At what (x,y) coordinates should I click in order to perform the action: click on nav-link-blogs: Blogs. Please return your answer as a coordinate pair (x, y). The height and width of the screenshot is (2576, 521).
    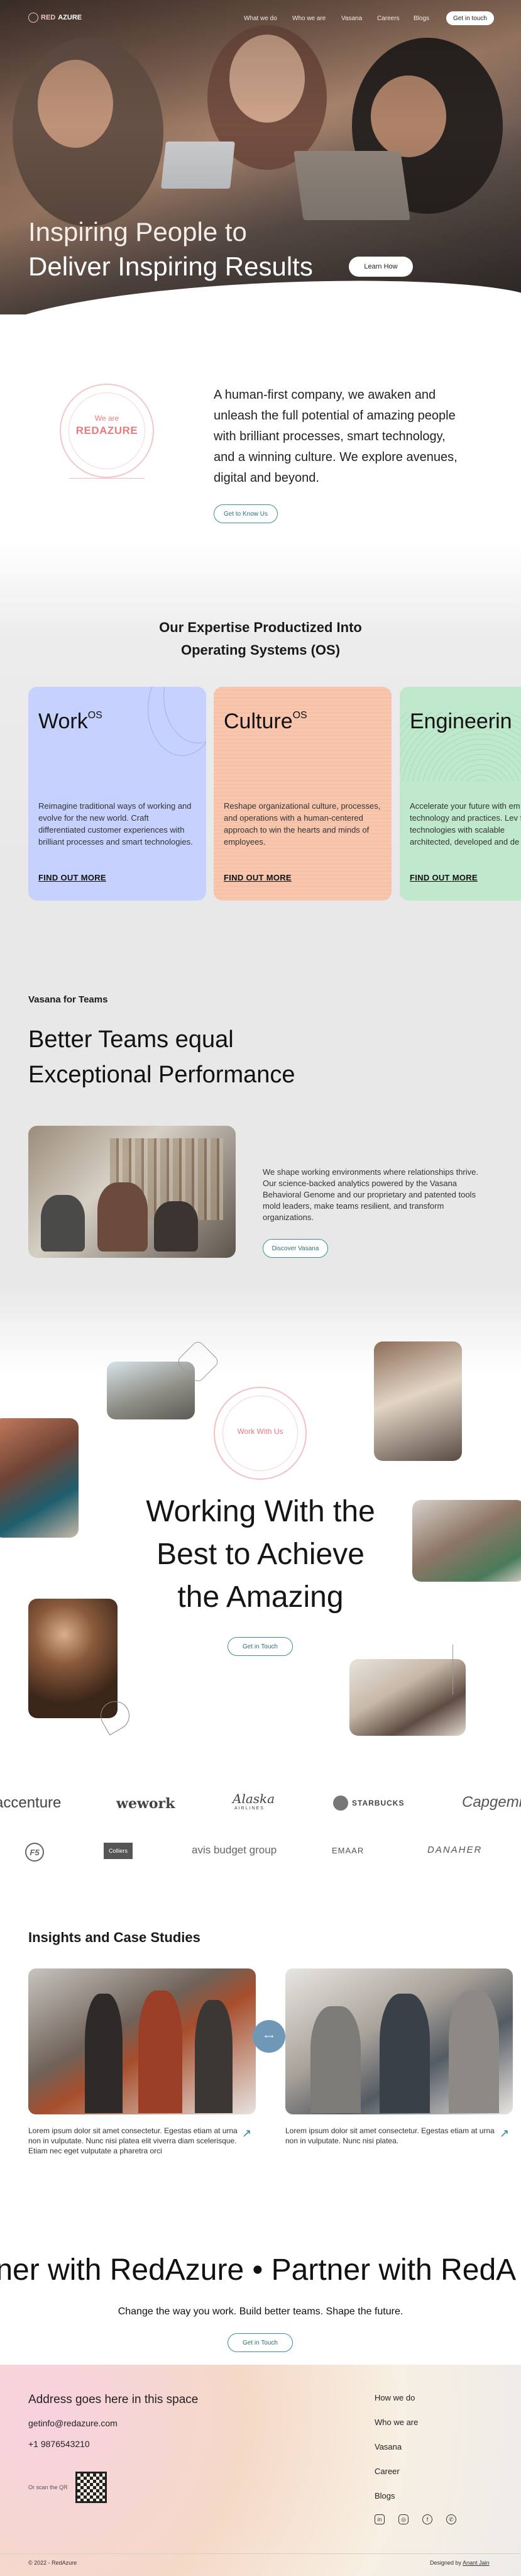
    Looking at the image, I should click on (421, 18).